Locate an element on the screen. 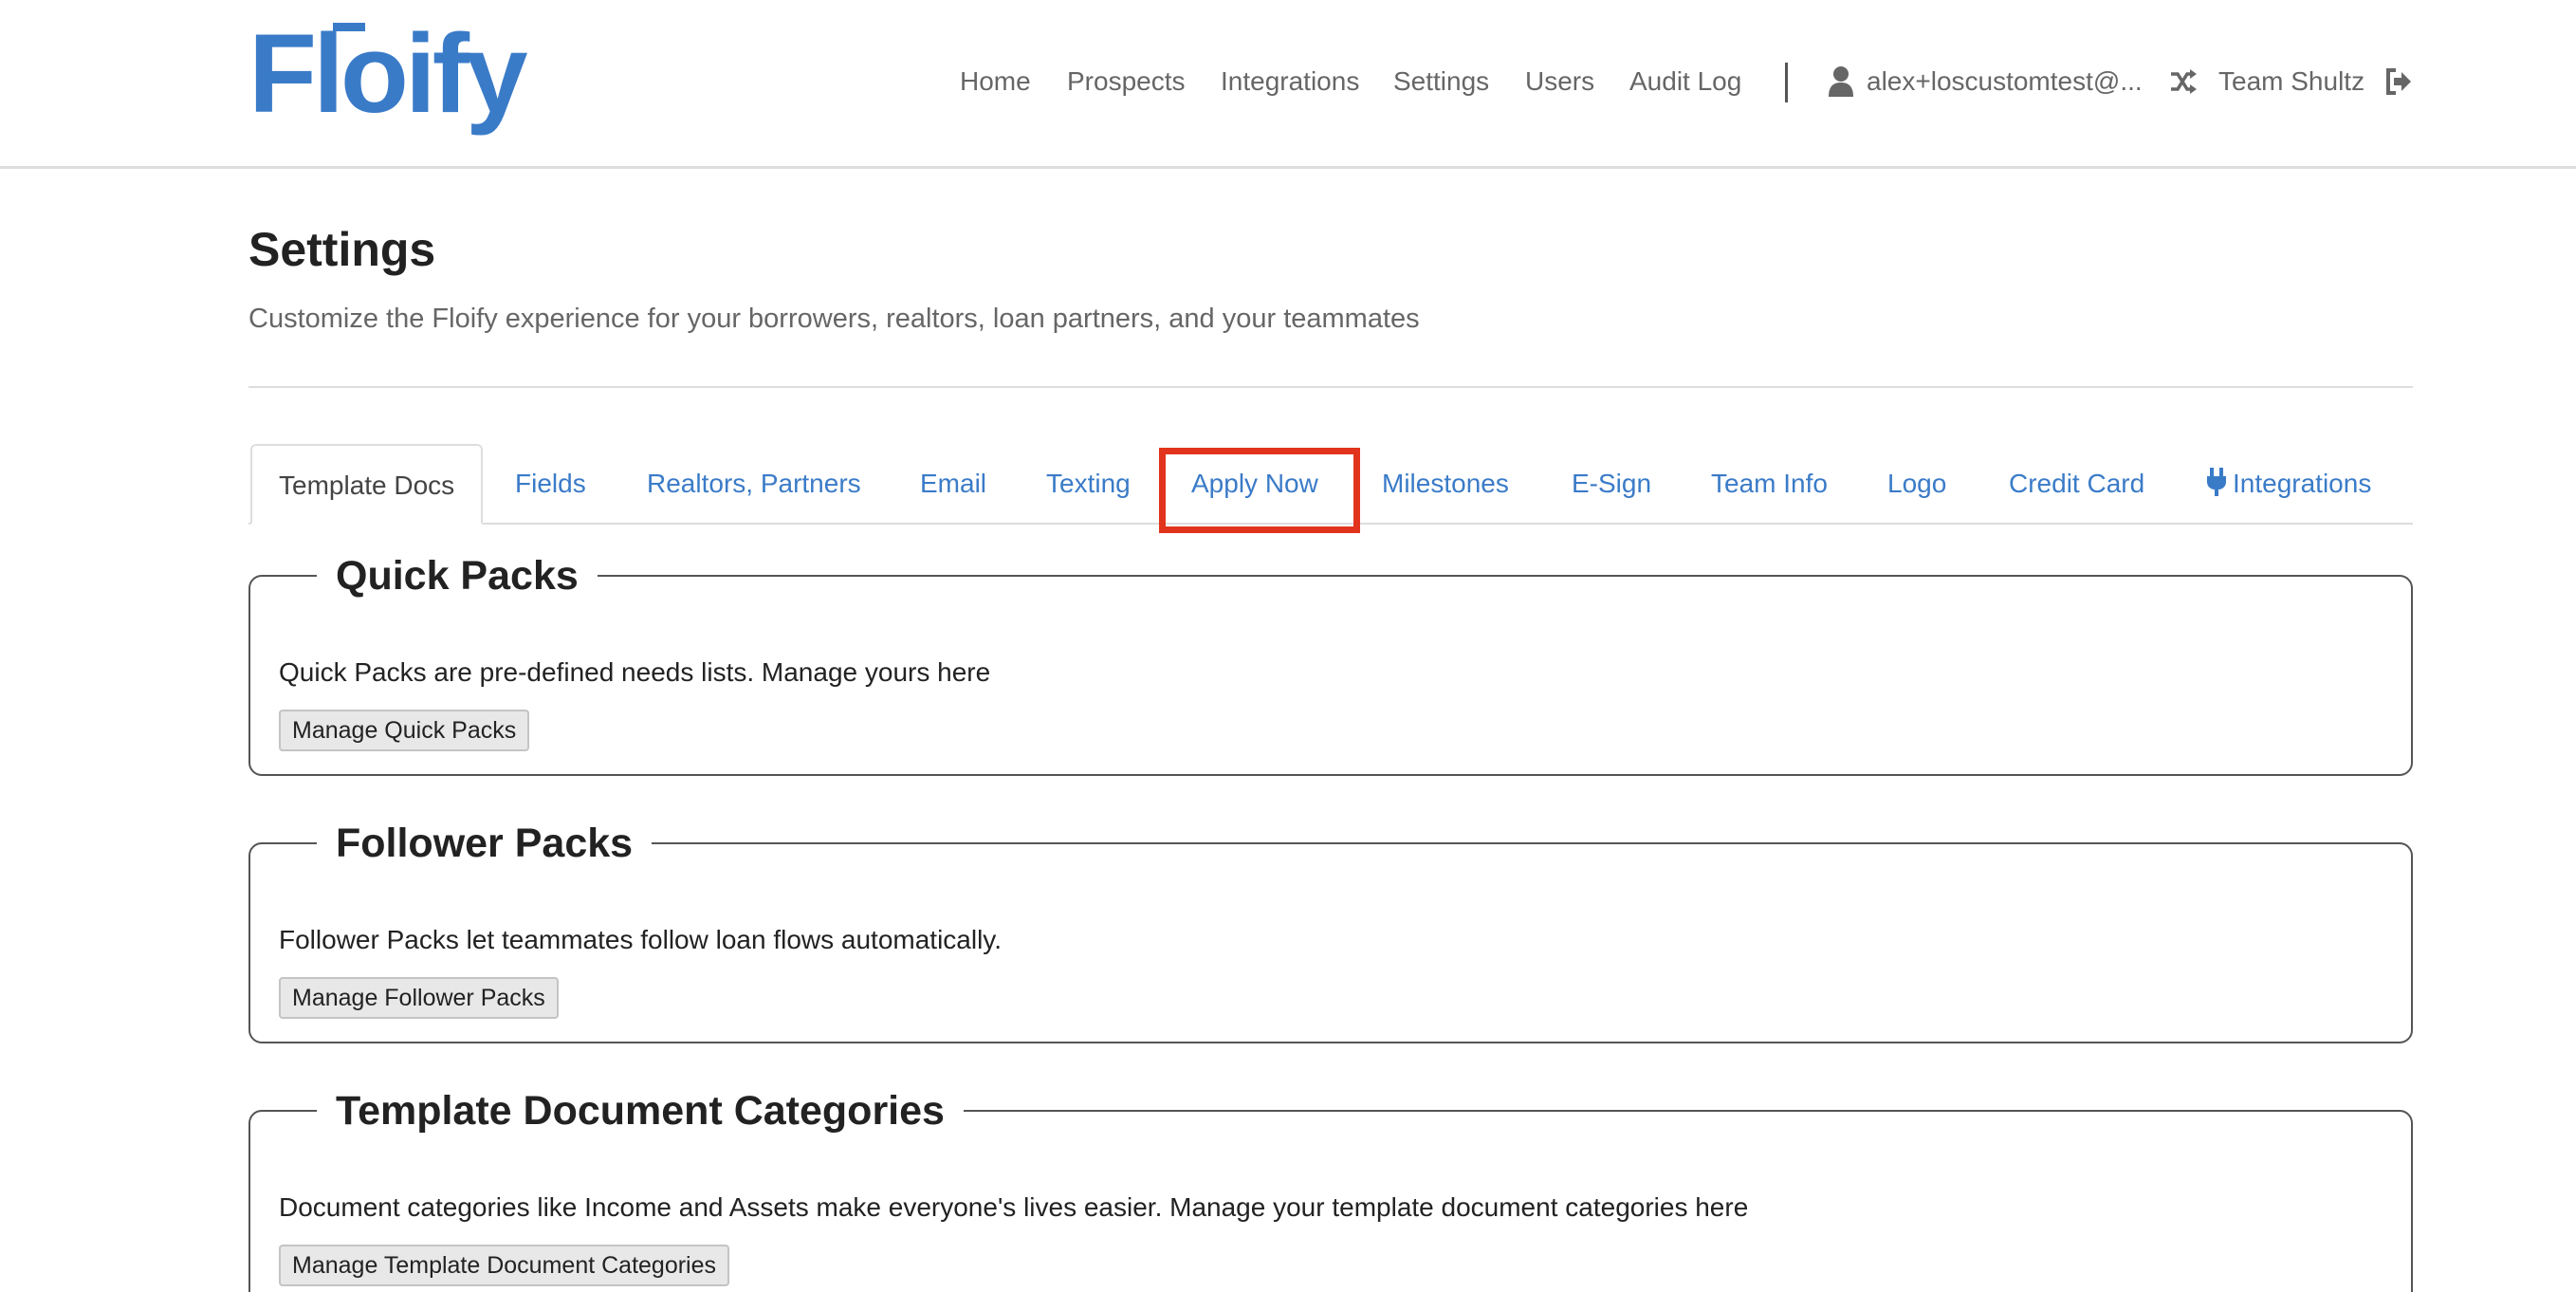  nav-integrations: Integrations is located at coordinates (1290, 82).